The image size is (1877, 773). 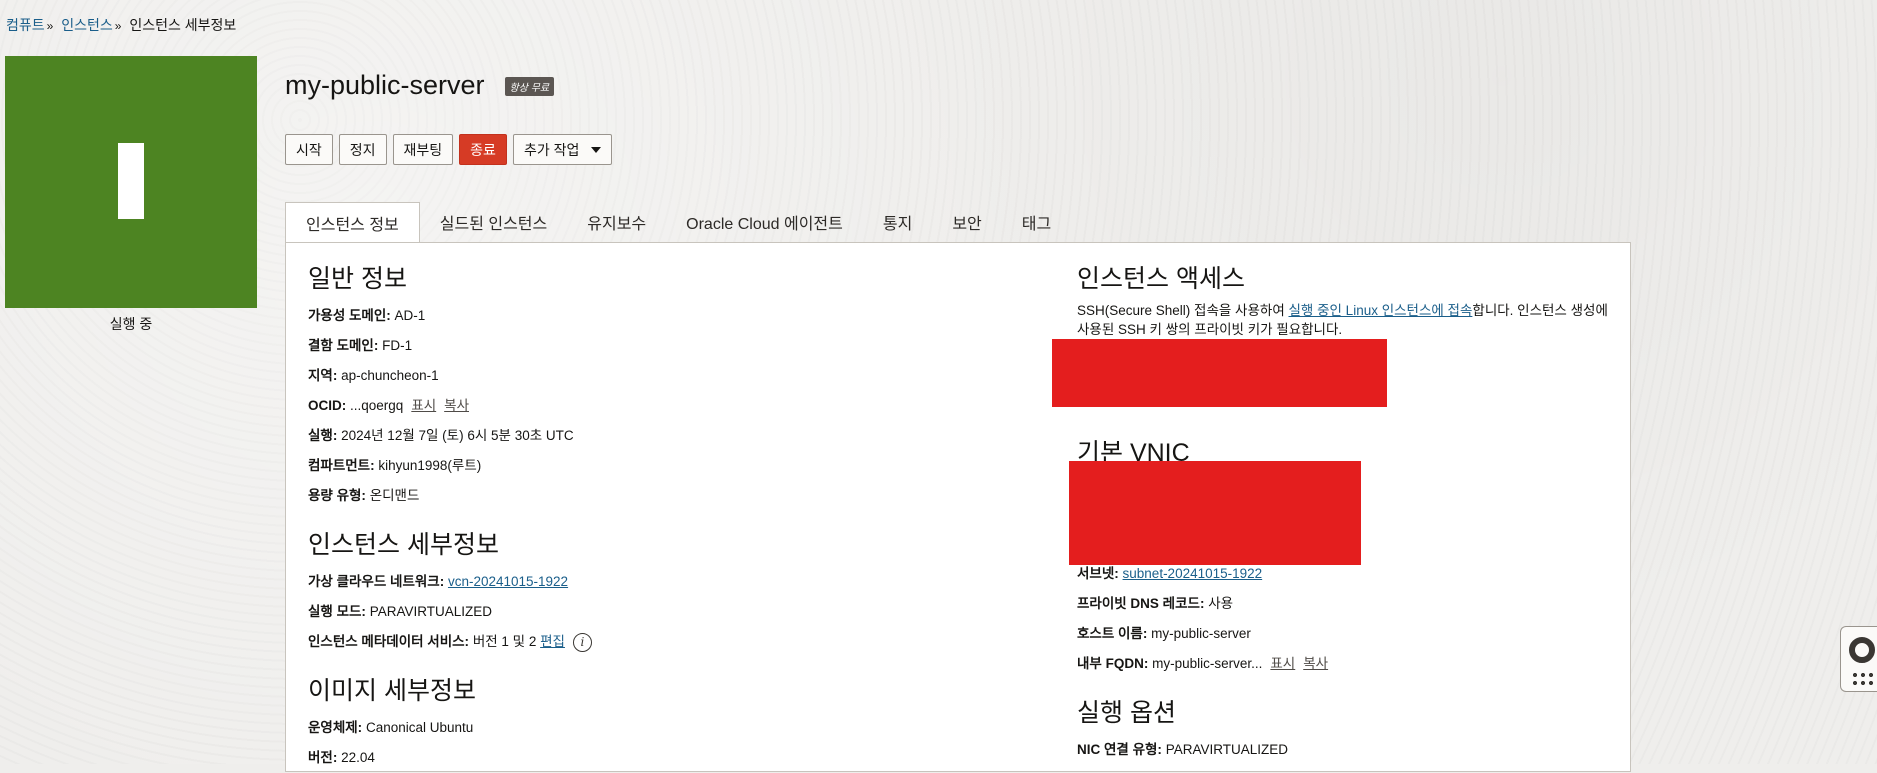 What do you see at coordinates (419, 727) in the screenshot?
I see `field-value: Canonical Ubuntu` at bounding box center [419, 727].